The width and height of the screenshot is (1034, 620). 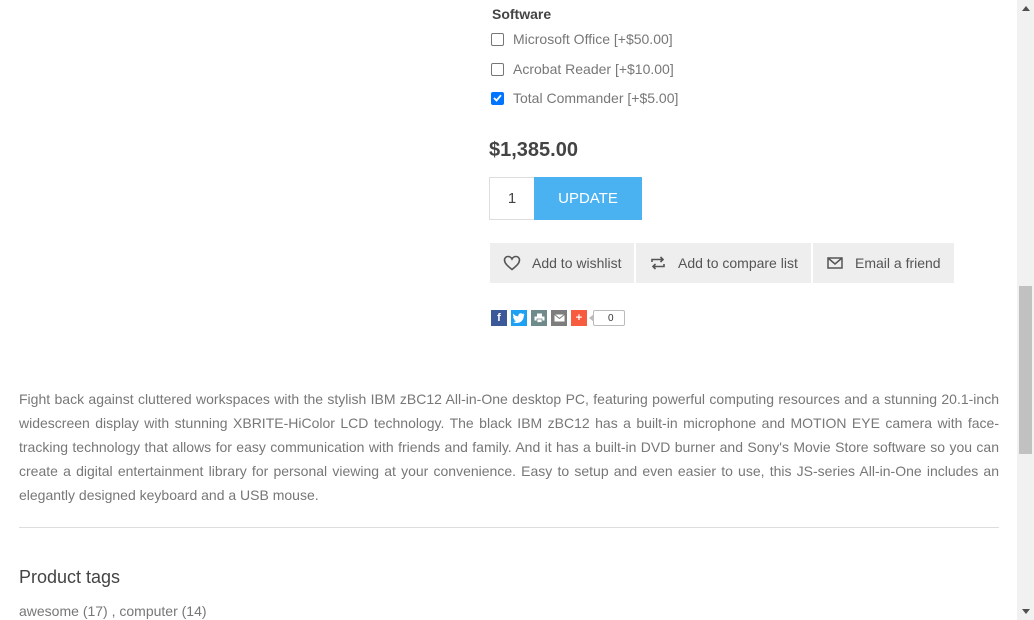 What do you see at coordinates (499, 318) in the screenshot?
I see `facebook-share-icon: f` at bounding box center [499, 318].